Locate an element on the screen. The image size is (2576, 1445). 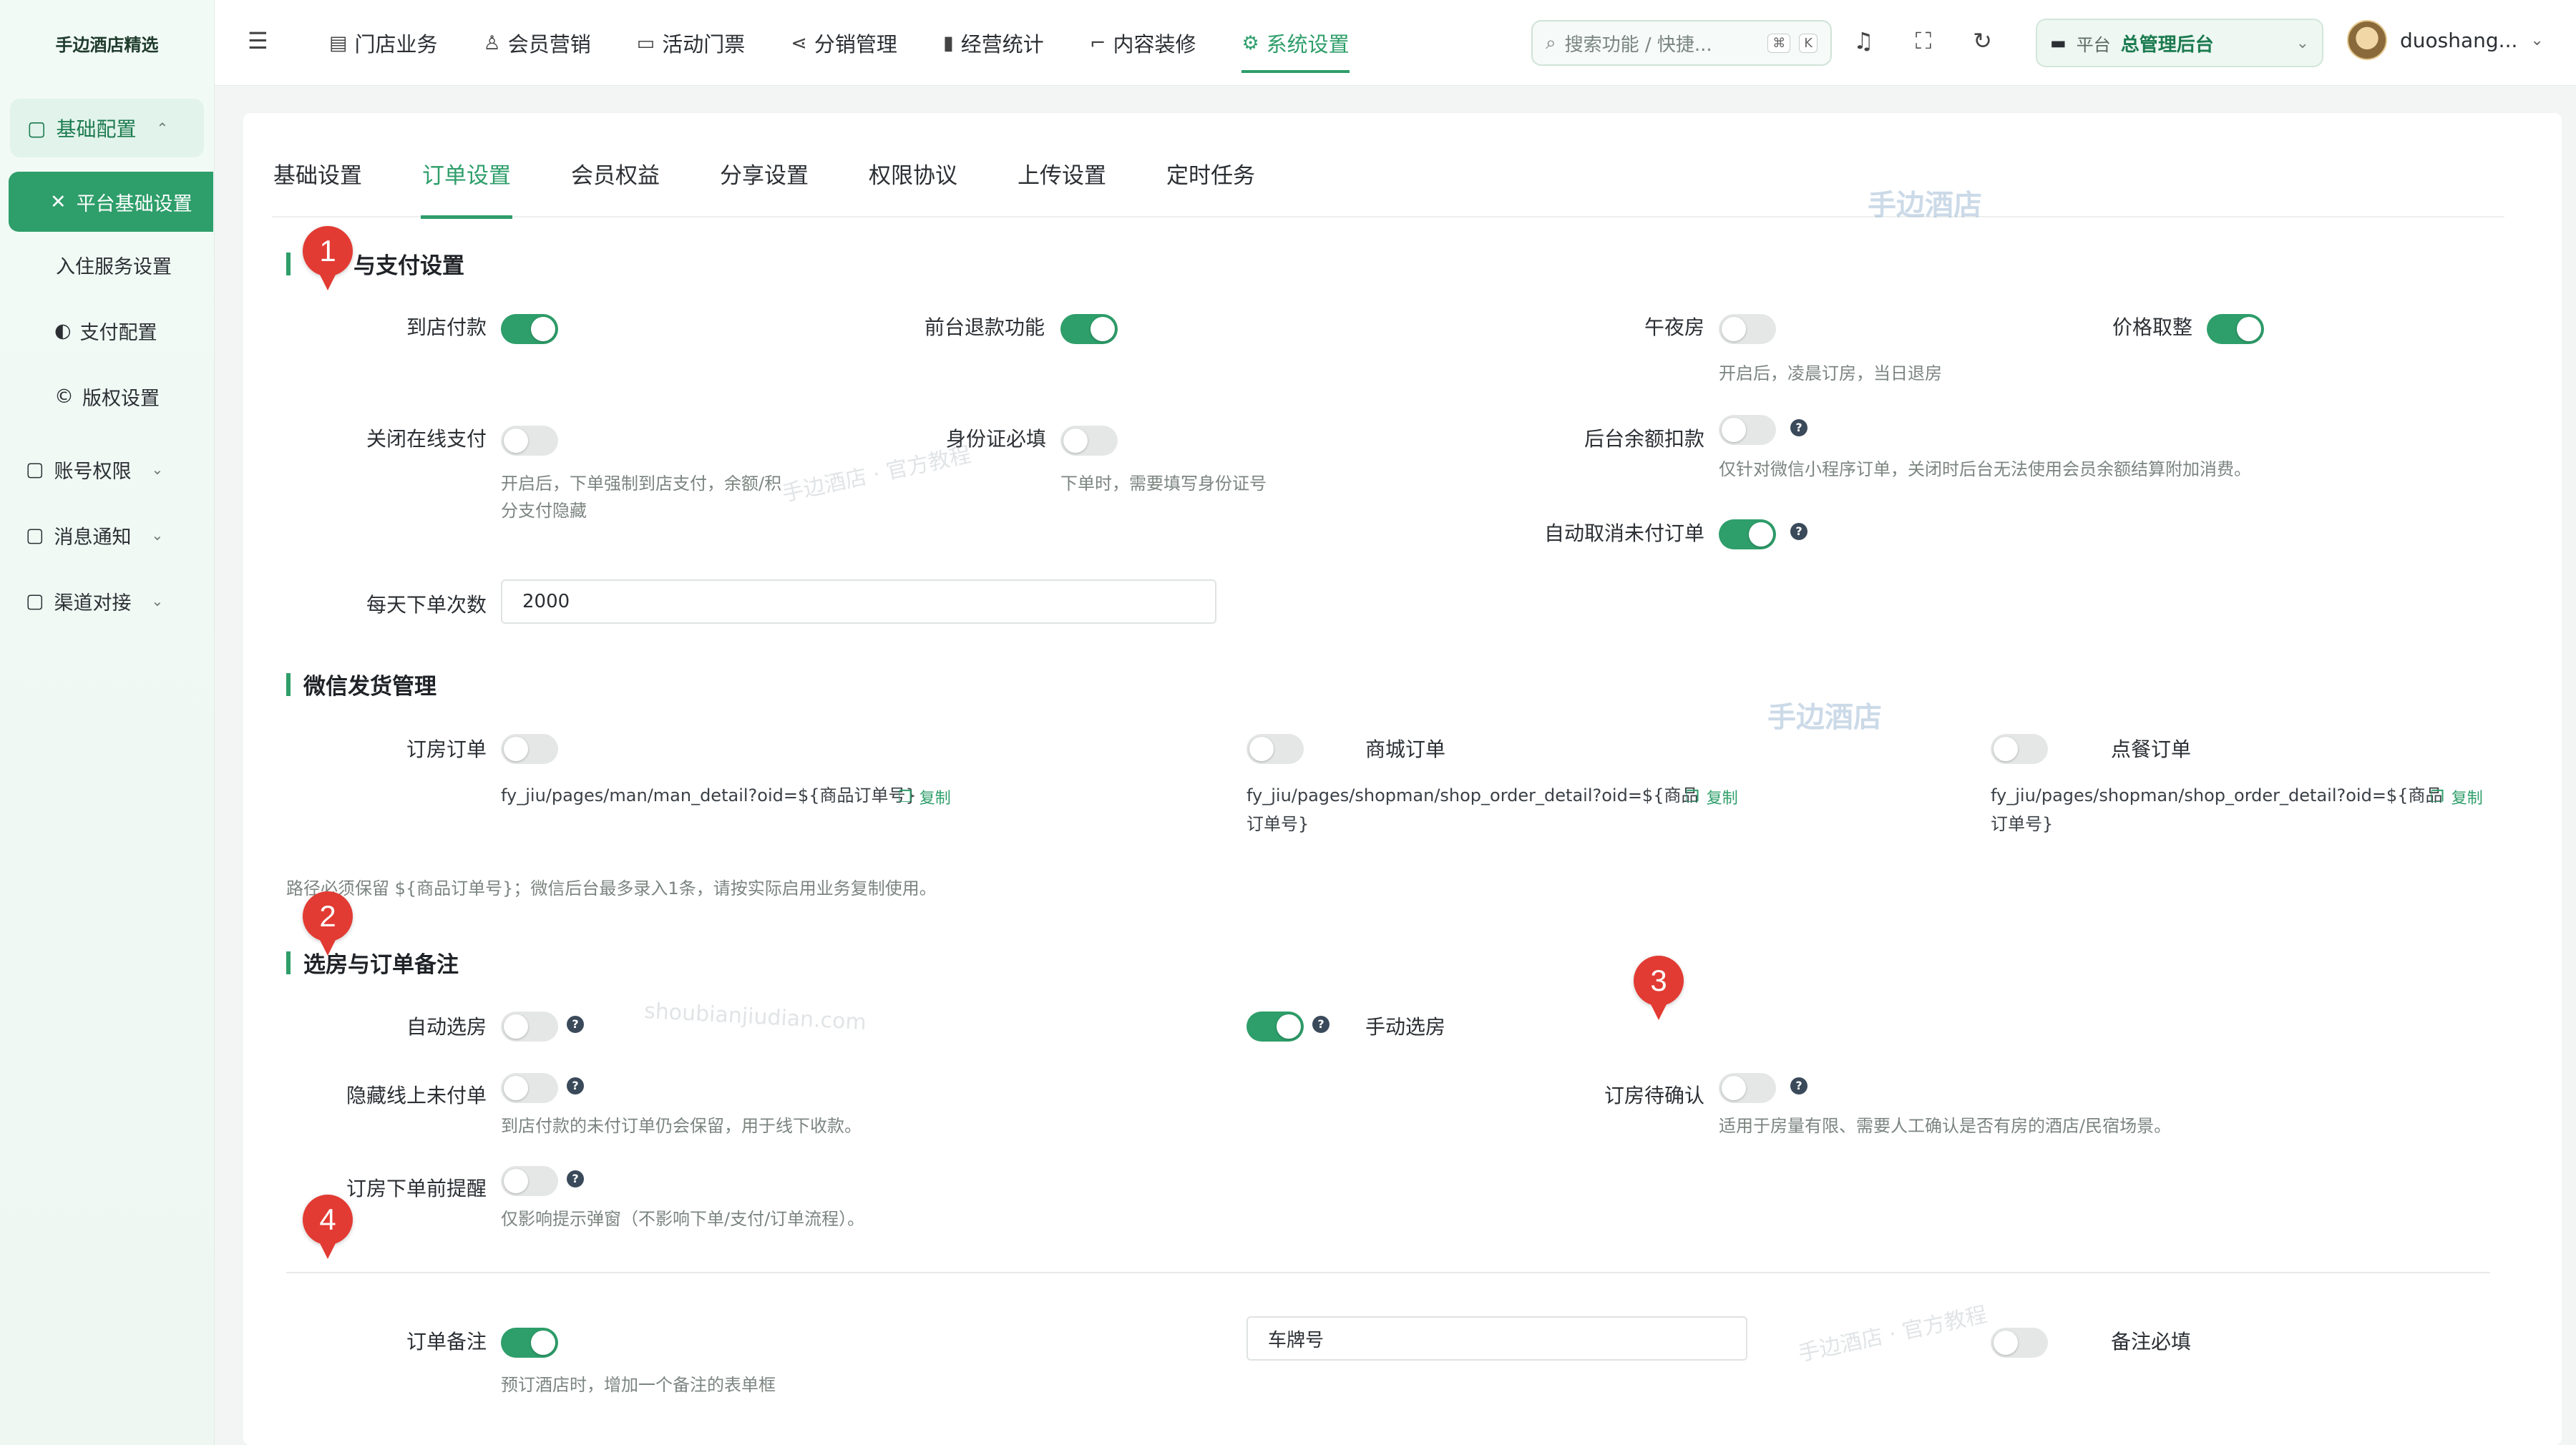
nav-system-settings: ⚙ 系统设置 is located at coordinates (1295, 43).